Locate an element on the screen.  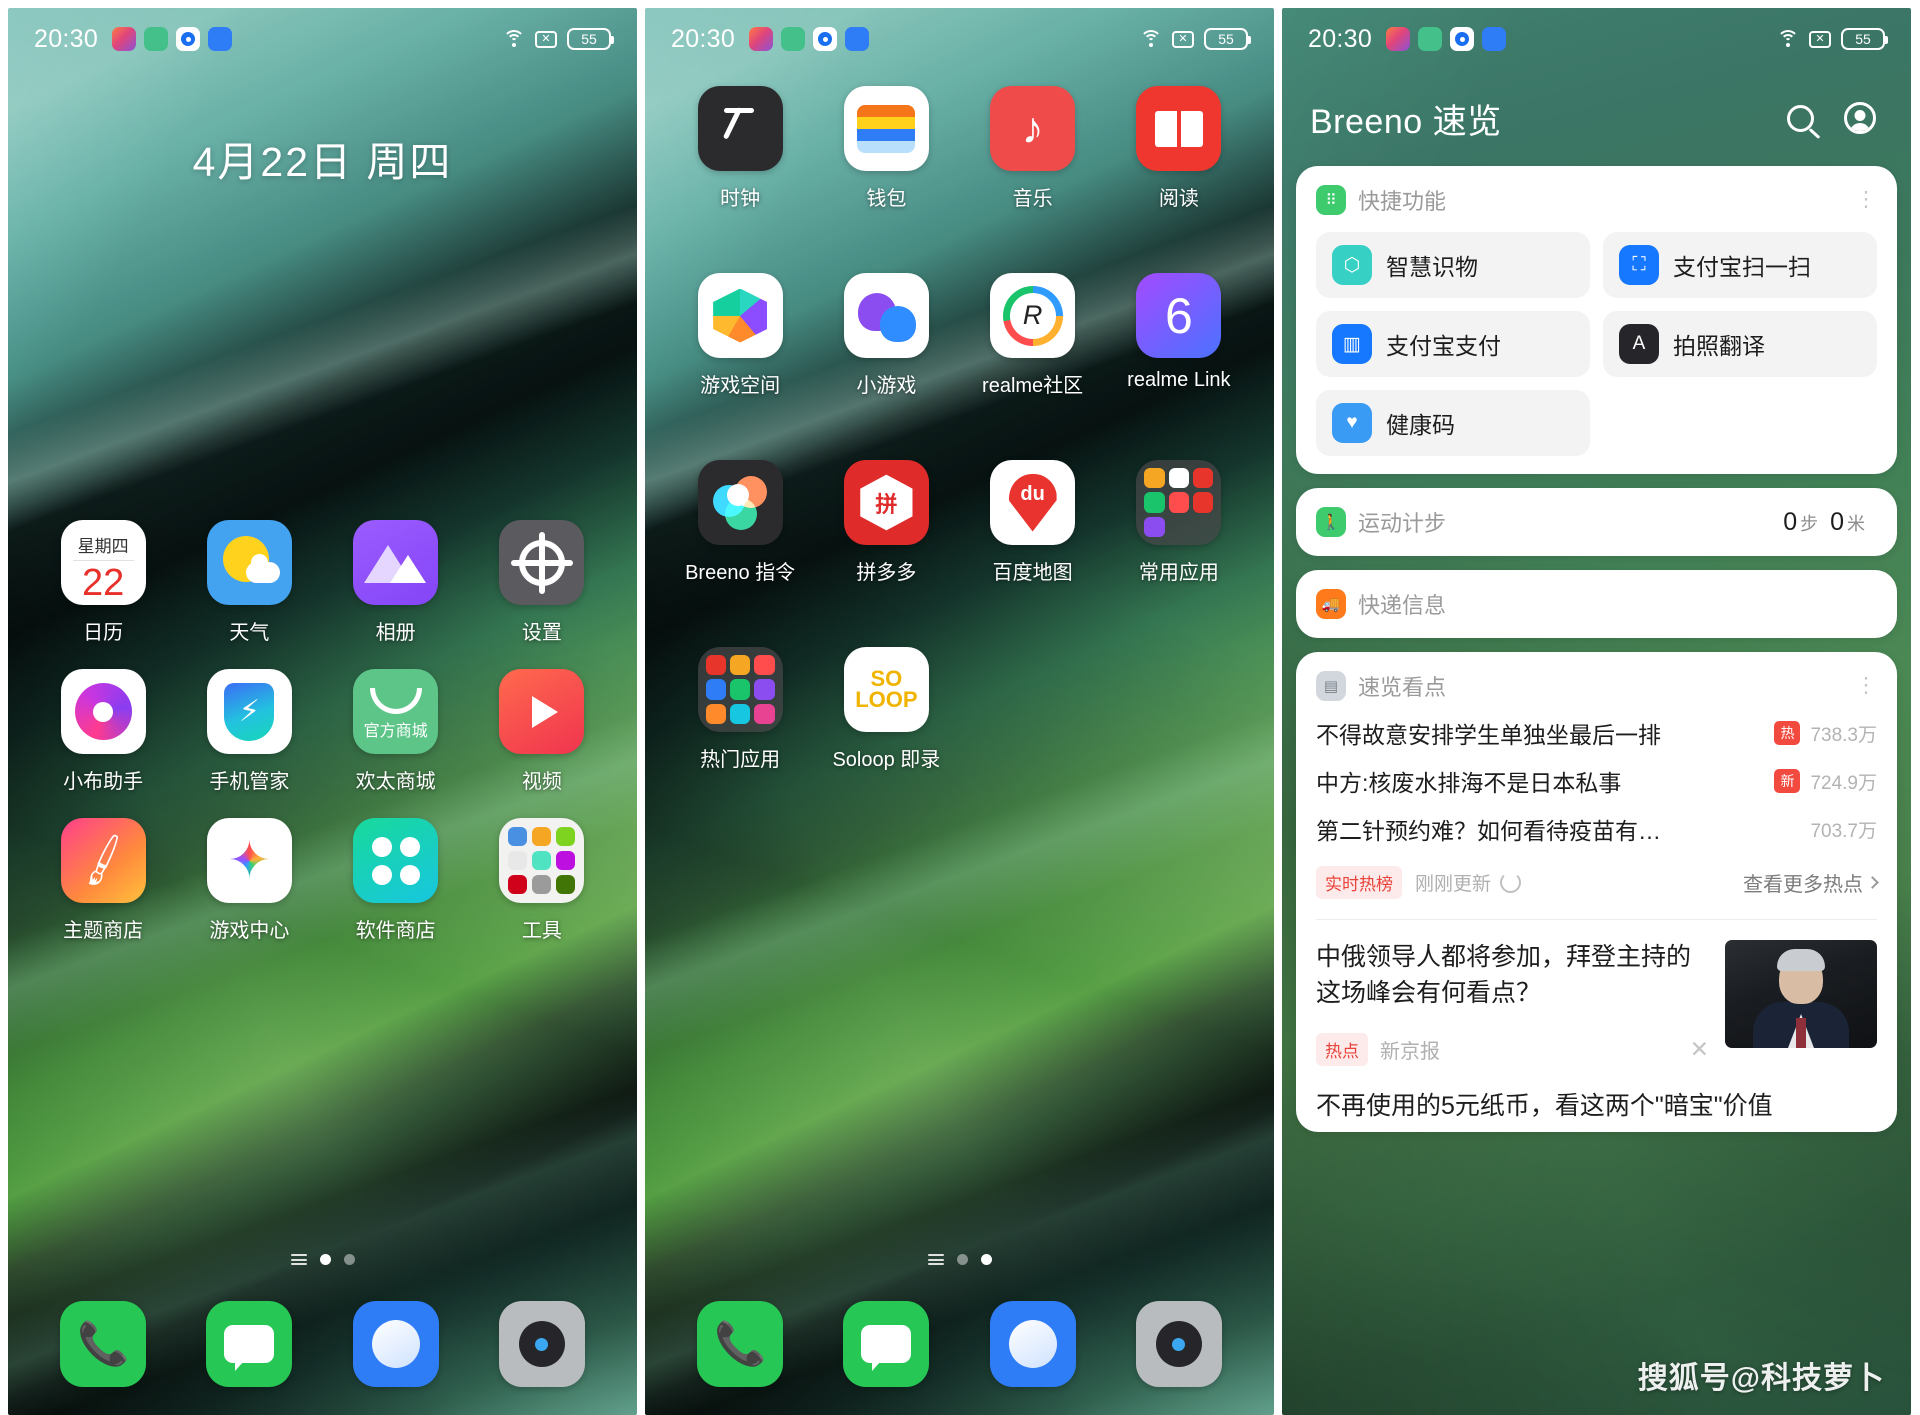
app-game-space: 游戏空间 is located at coordinates (740, 335).